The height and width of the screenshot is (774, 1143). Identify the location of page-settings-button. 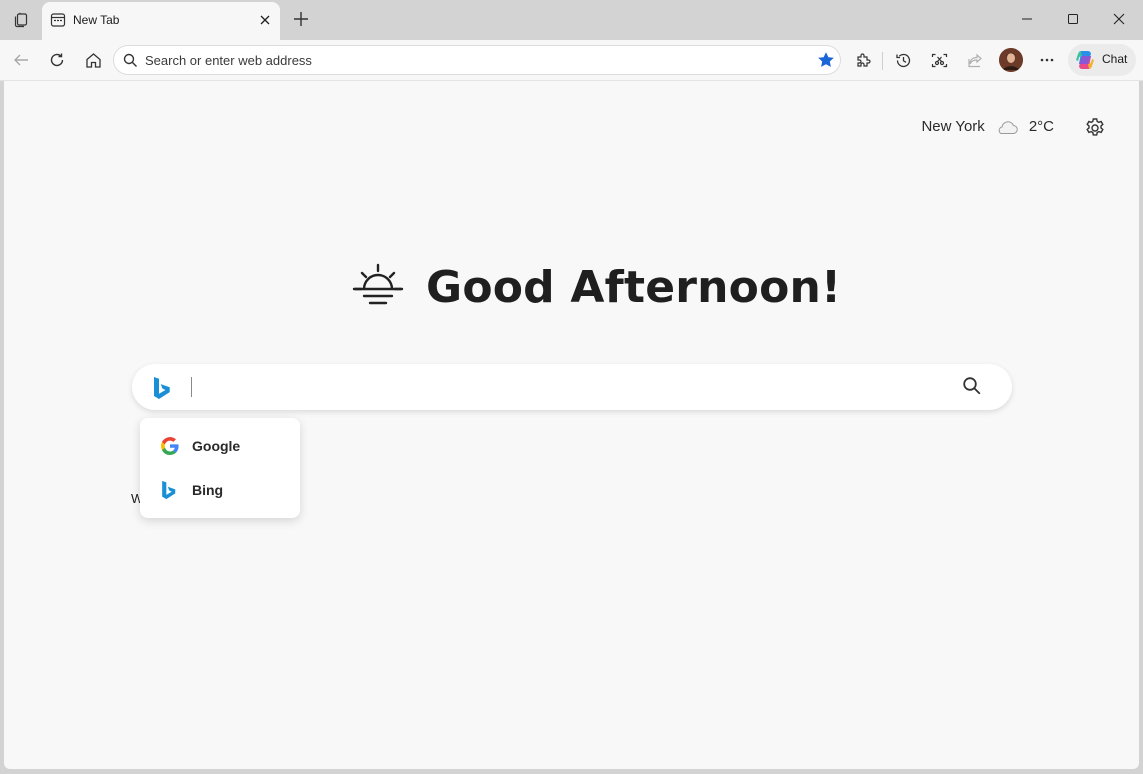
(1095, 128).